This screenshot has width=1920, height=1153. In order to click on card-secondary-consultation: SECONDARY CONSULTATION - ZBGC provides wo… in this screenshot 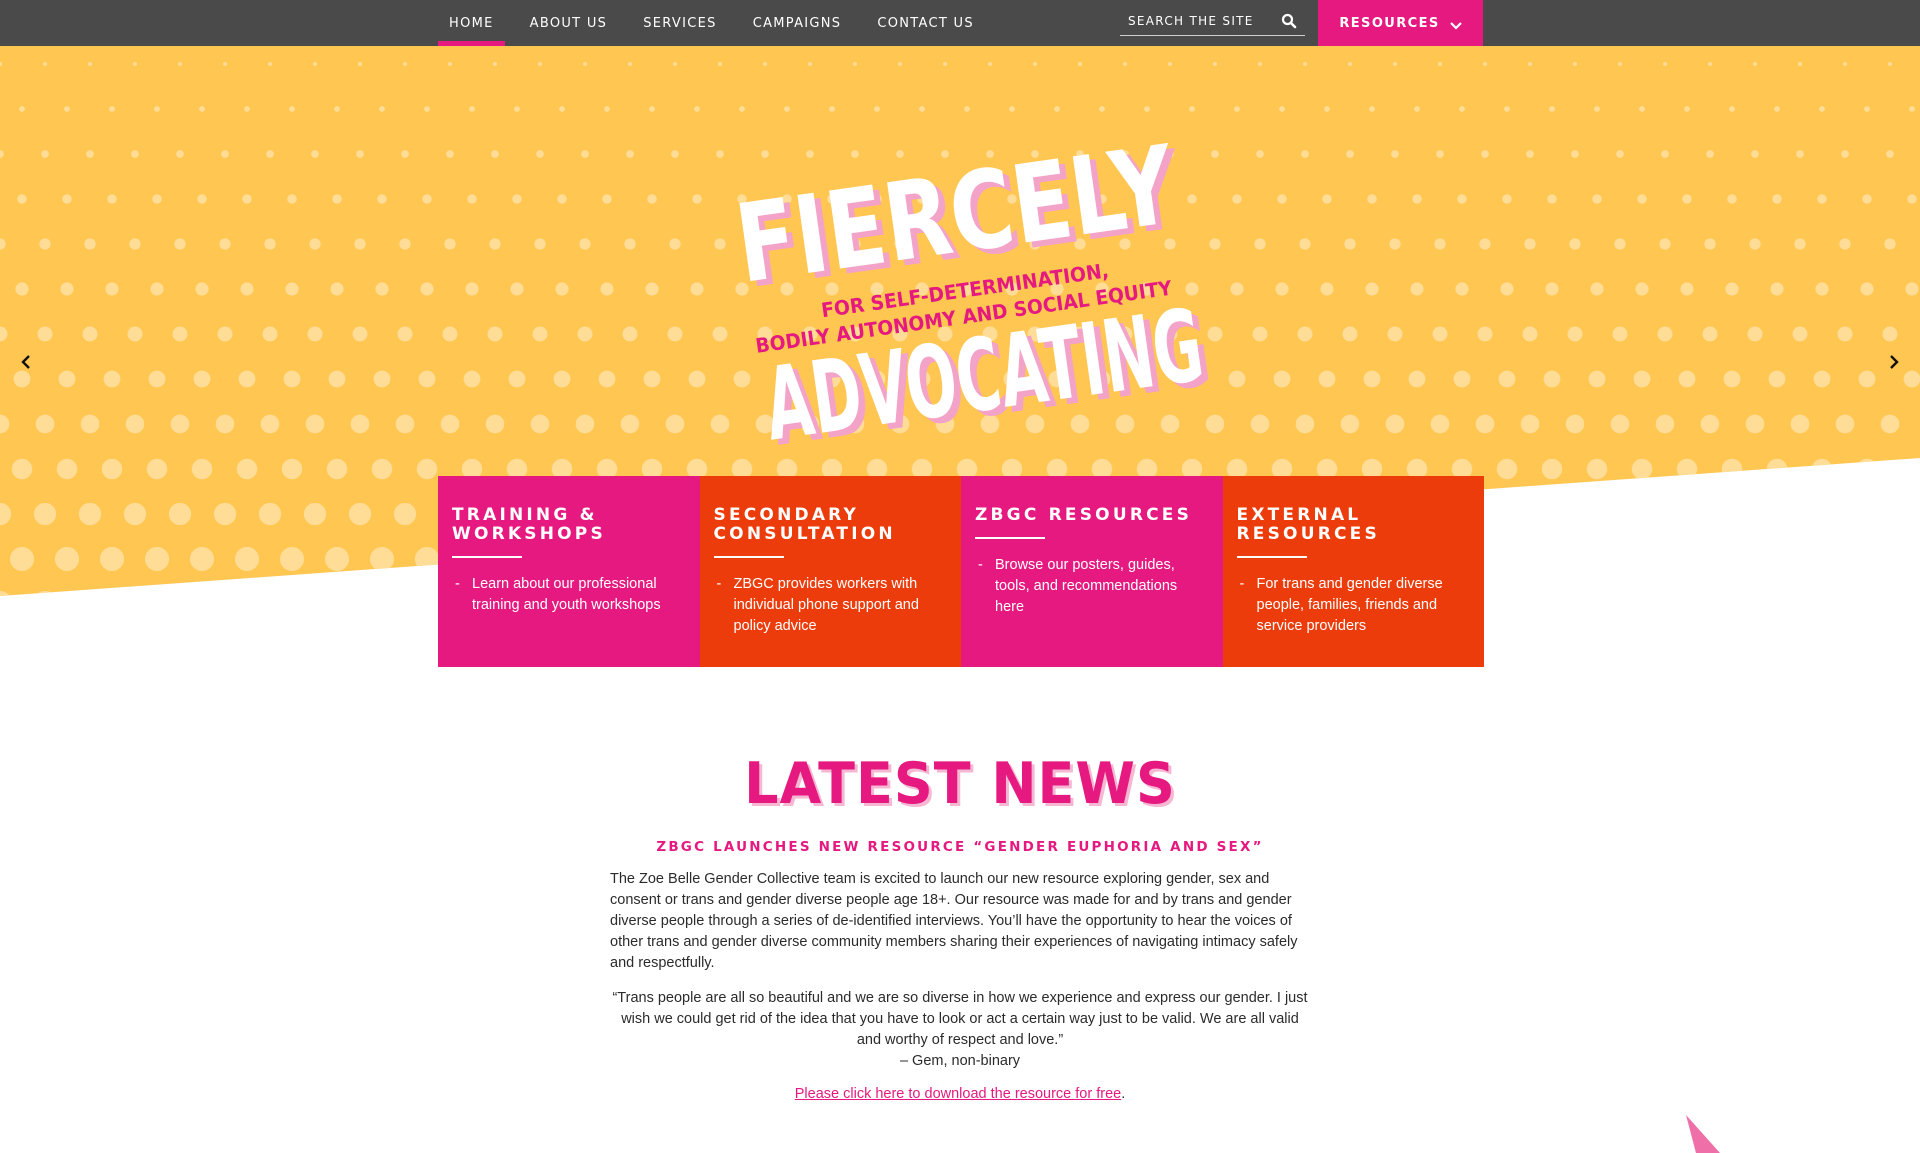, I will do `click(830, 571)`.